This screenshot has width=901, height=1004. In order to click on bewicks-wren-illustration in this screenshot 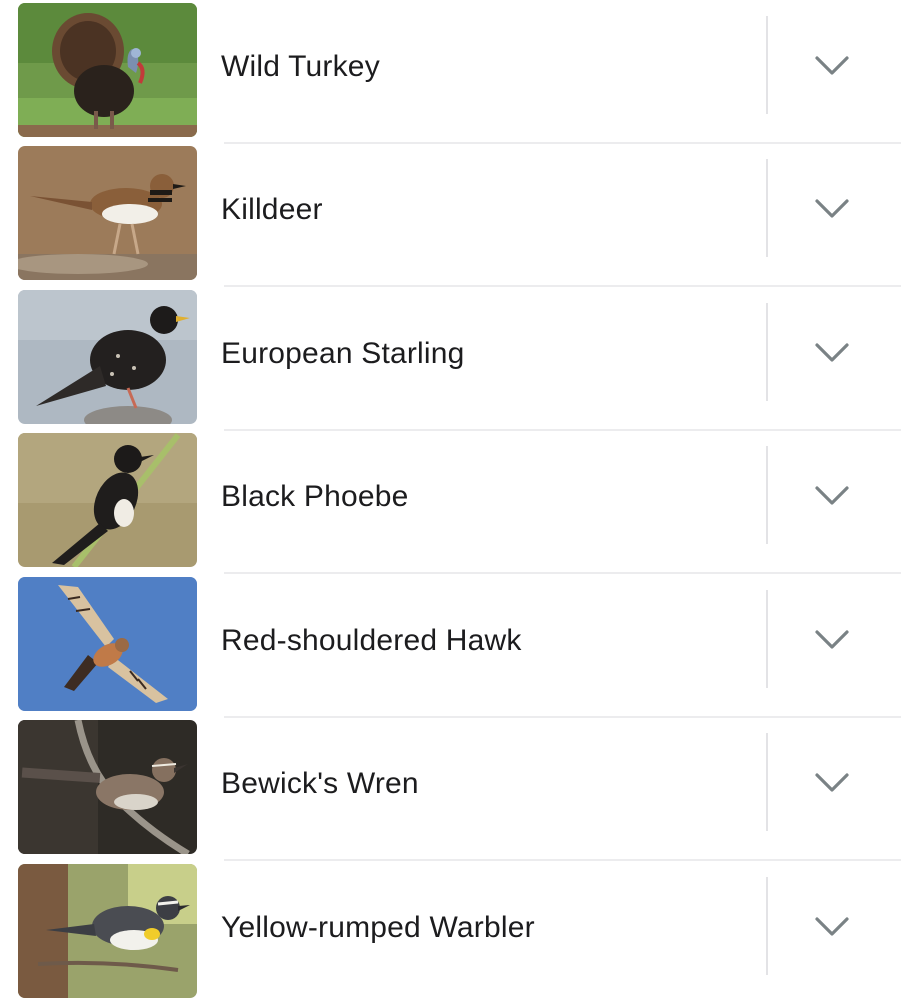, I will do `click(107, 787)`.